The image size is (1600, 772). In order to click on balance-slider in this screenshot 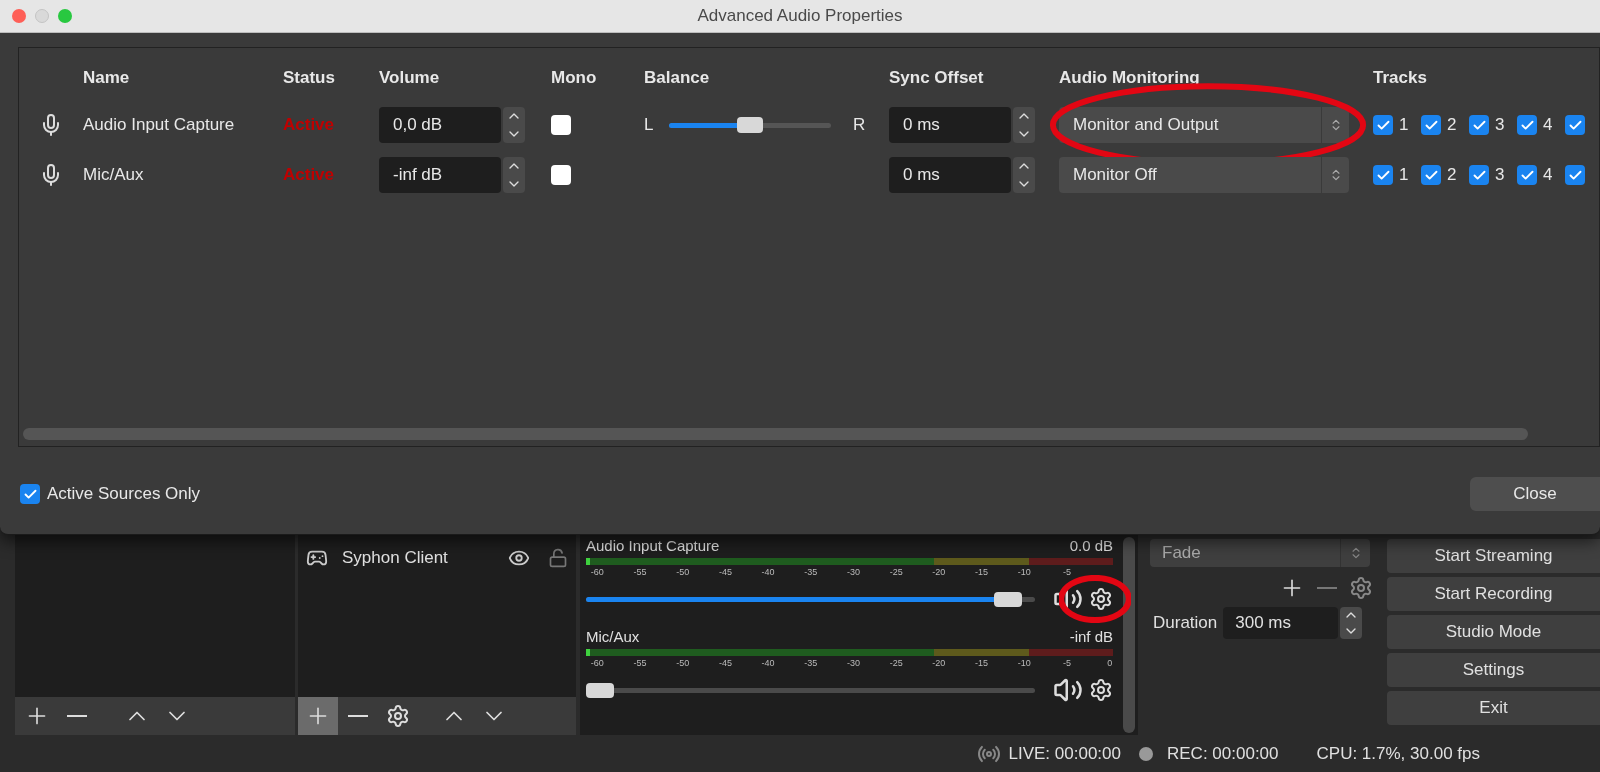, I will do `click(750, 125)`.